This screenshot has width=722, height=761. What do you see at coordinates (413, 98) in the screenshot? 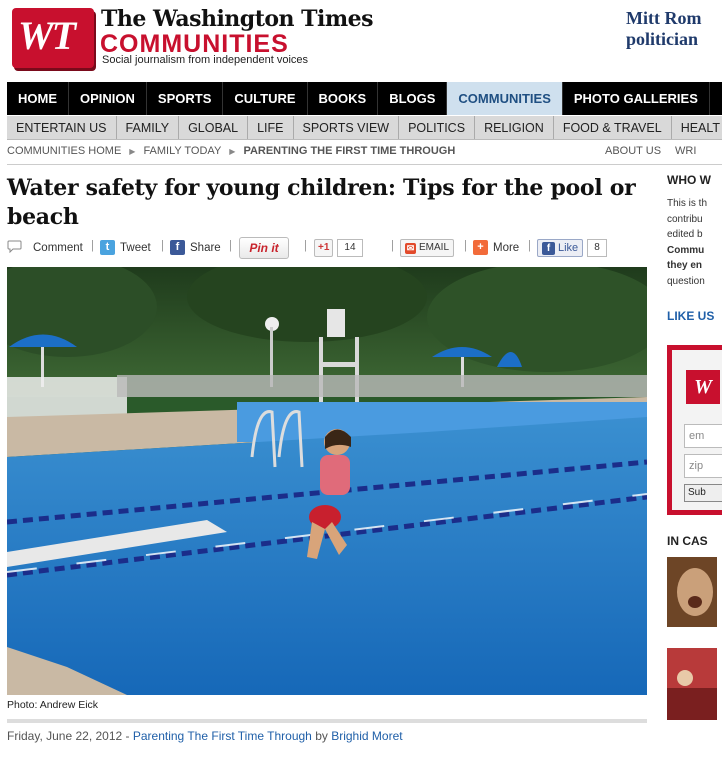
I see `nav-blogs: BLOGS` at bounding box center [413, 98].